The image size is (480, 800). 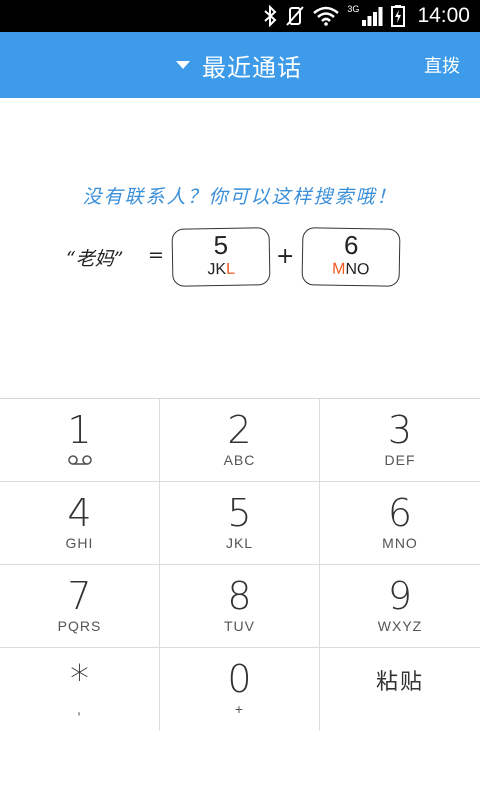 I want to click on bottom-blank-area, so click(x=240, y=765).